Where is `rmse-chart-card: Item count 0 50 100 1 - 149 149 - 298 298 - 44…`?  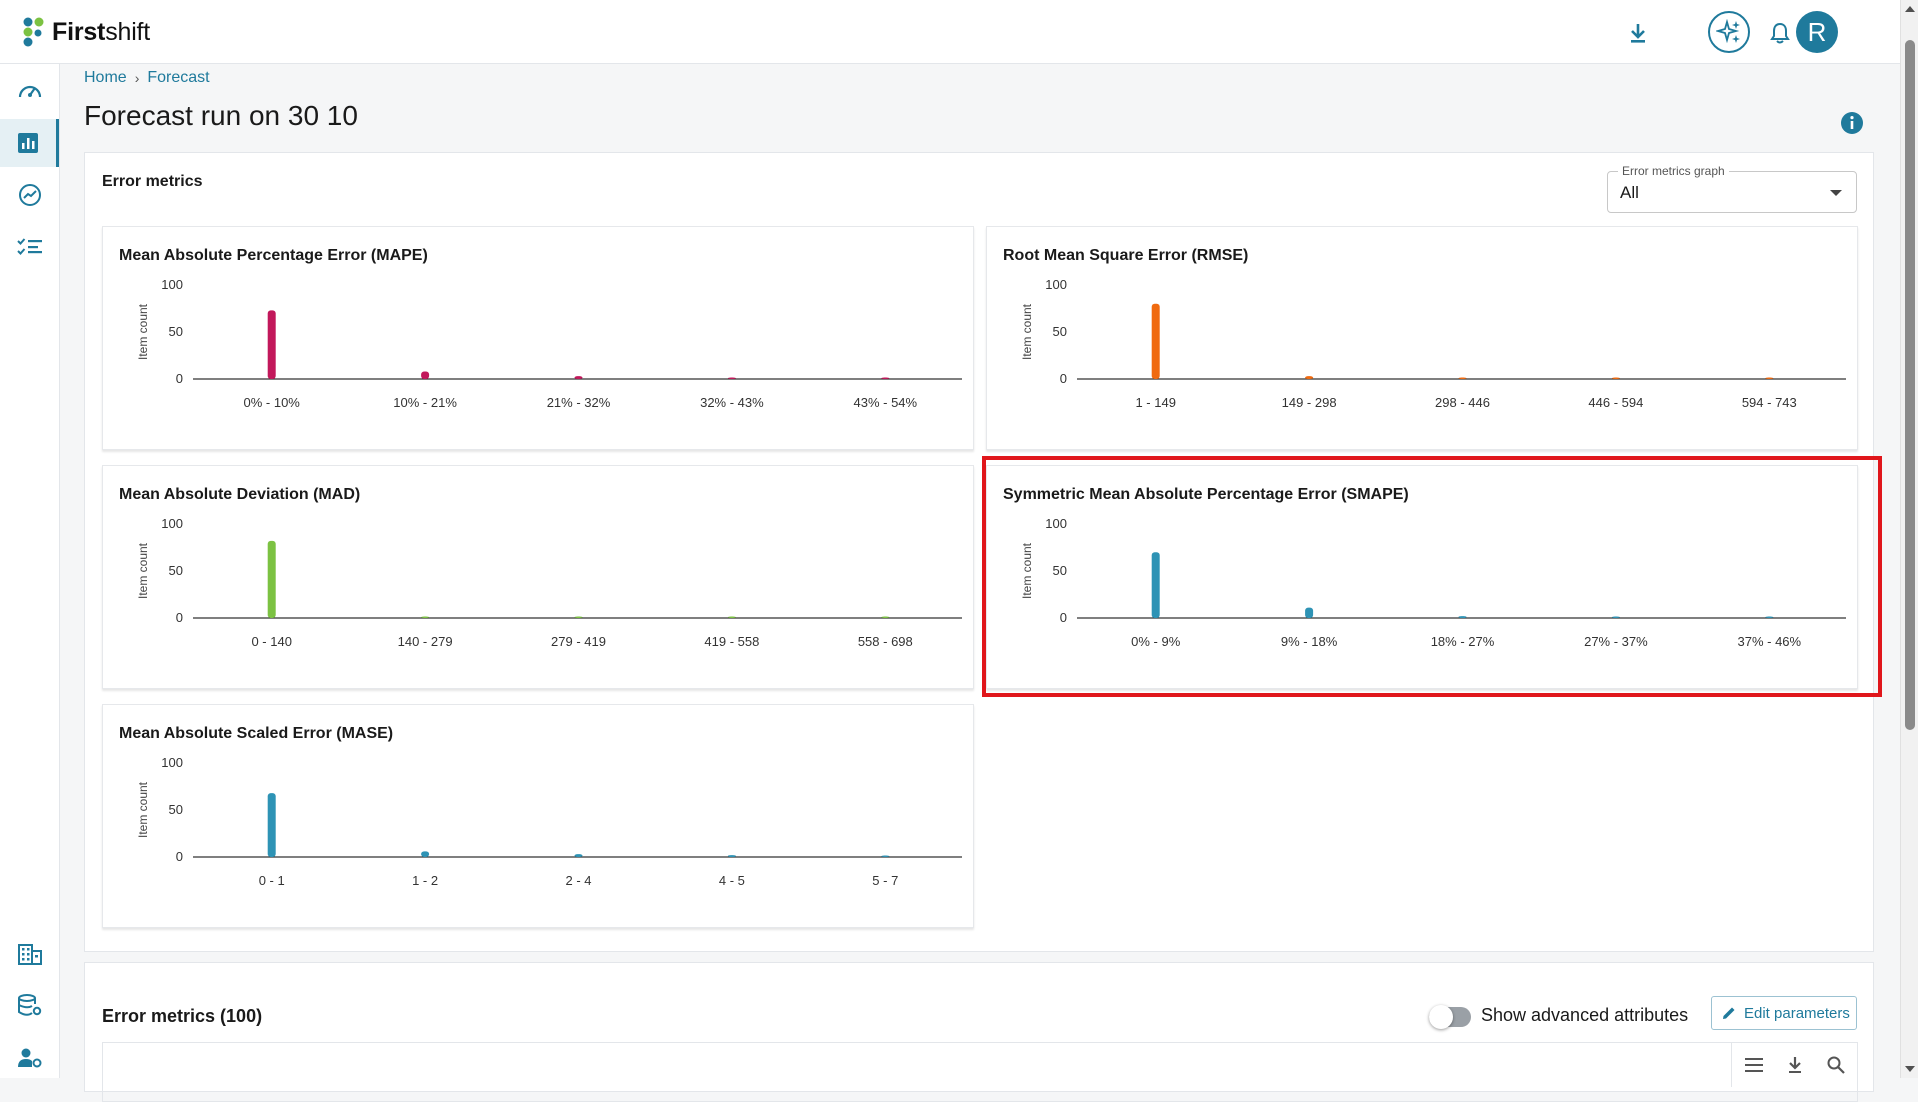 rmse-chart-card: Item count 0 50 100 1 - 149 149 - 298 298 - 44… is located at coordinates (1422, 338).